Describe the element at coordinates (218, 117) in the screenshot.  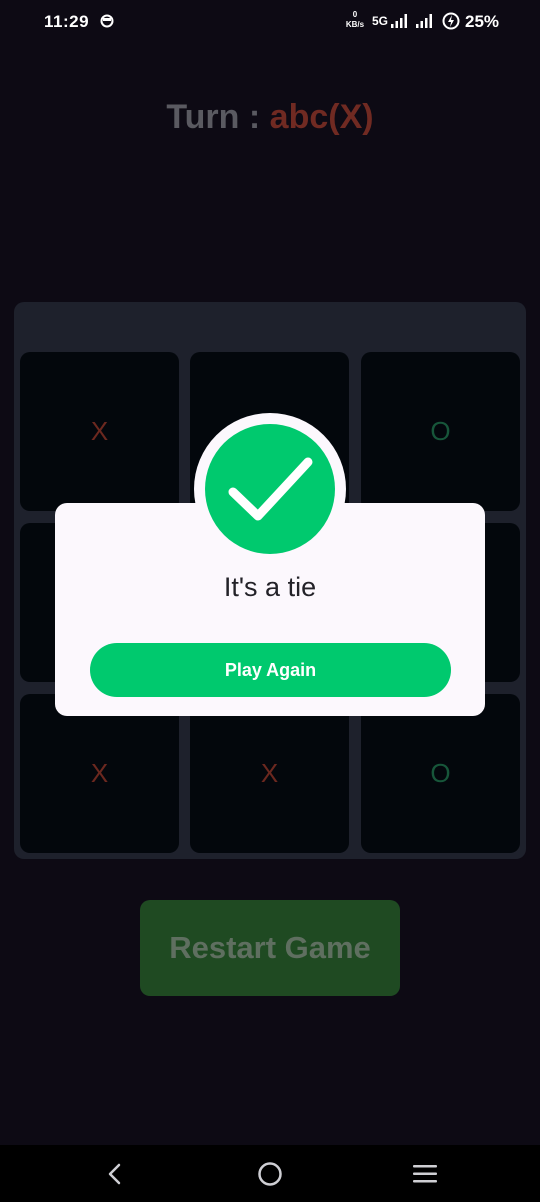
I see `turn-label: Turn :` at that location.